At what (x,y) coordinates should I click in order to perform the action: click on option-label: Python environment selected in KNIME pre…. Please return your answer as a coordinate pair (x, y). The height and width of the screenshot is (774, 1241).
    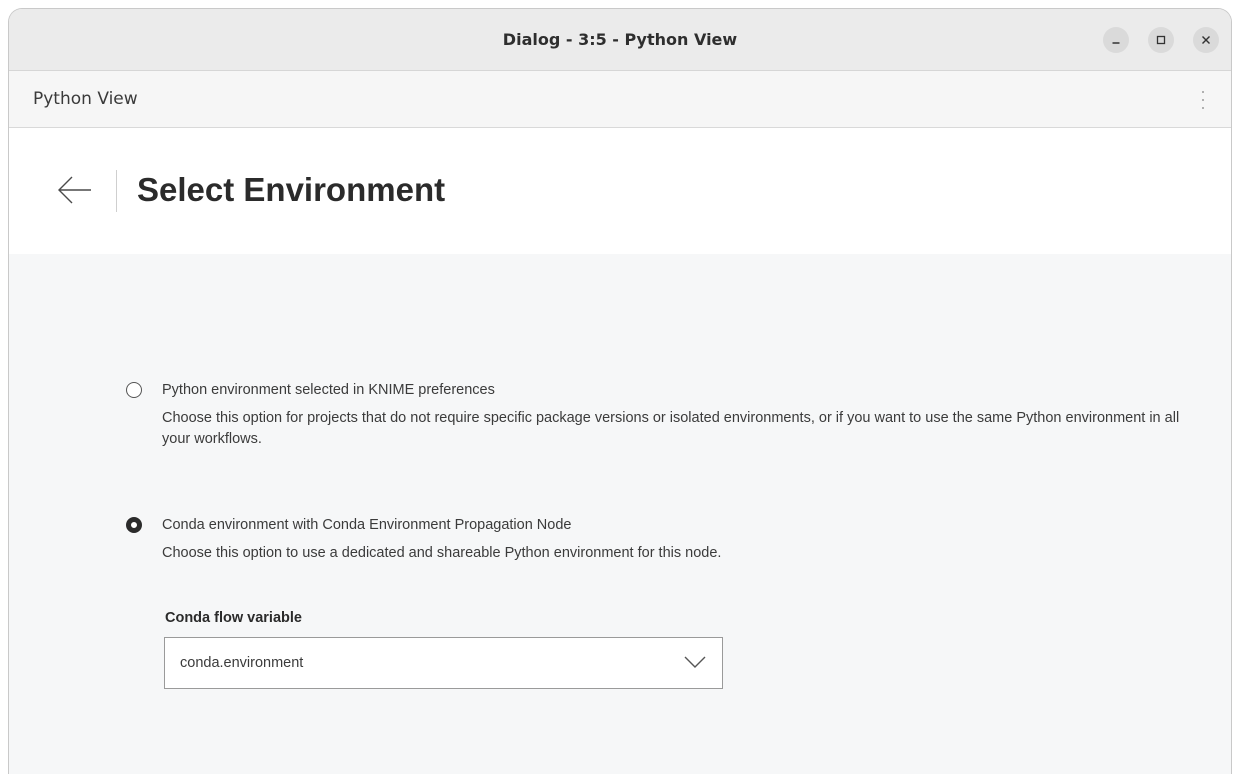
    Looking at the image, I should click on (328, 390).